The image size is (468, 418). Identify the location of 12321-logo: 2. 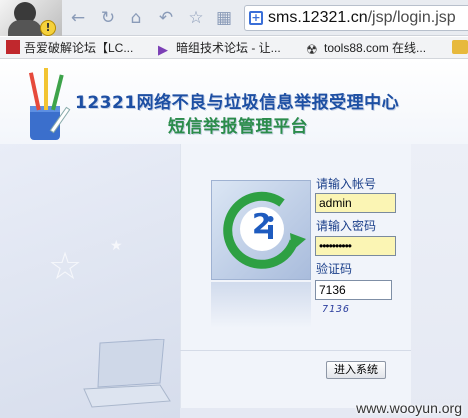
(261, 230).